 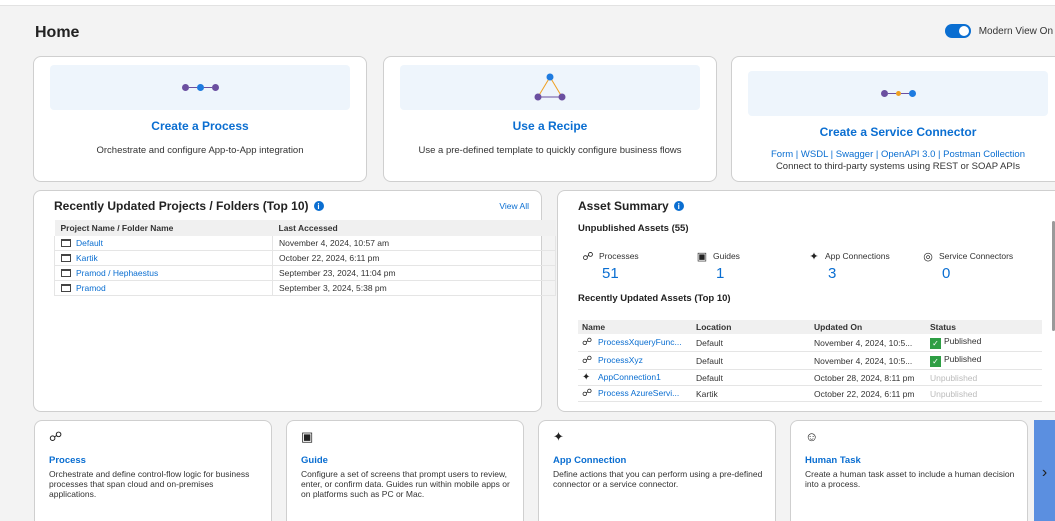 I want to click on triangle-nodes-icon, so click(x=550, y=86).